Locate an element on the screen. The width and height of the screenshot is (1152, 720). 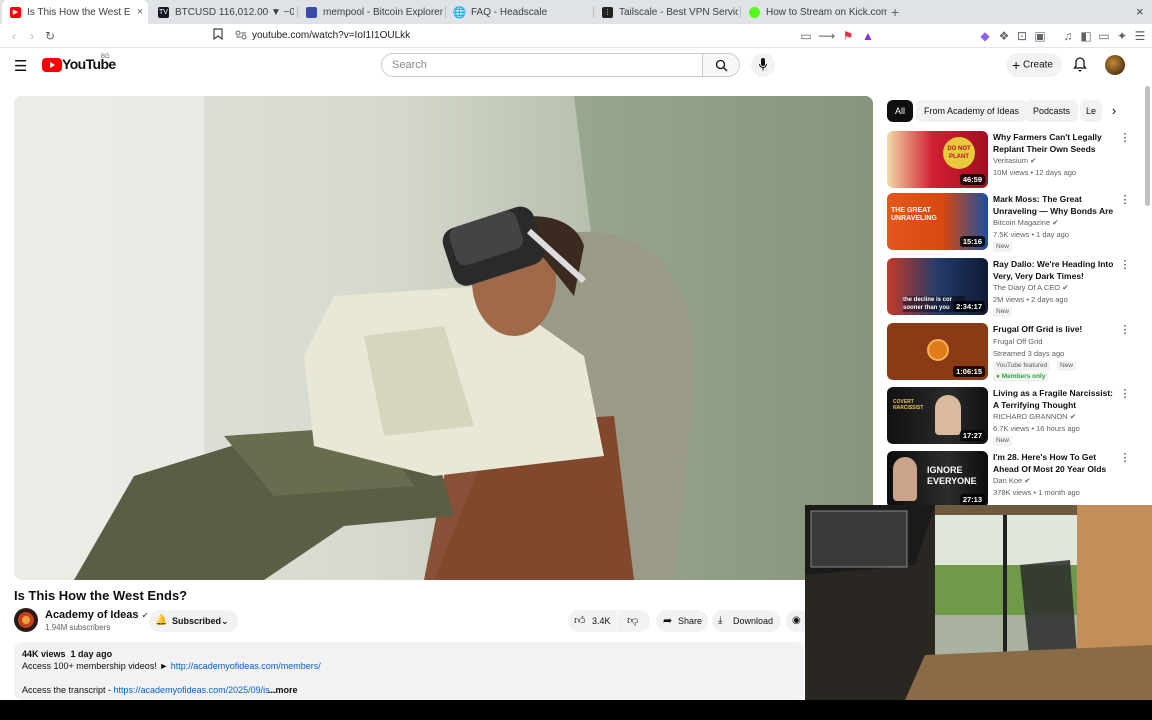
channel-name: Academy of Ideas ✔ is located at coordinates (96, 615).